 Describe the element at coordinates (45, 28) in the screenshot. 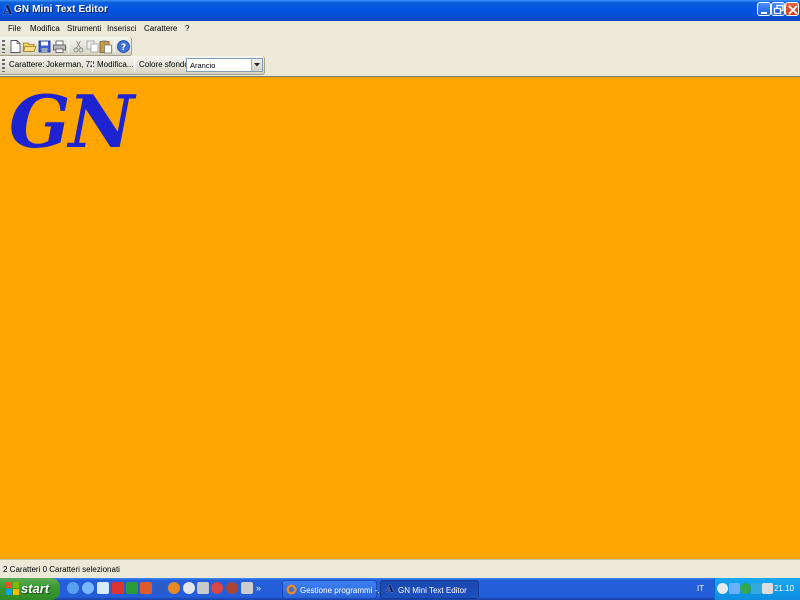

I see `menu-modifica: Modifica` at that location.